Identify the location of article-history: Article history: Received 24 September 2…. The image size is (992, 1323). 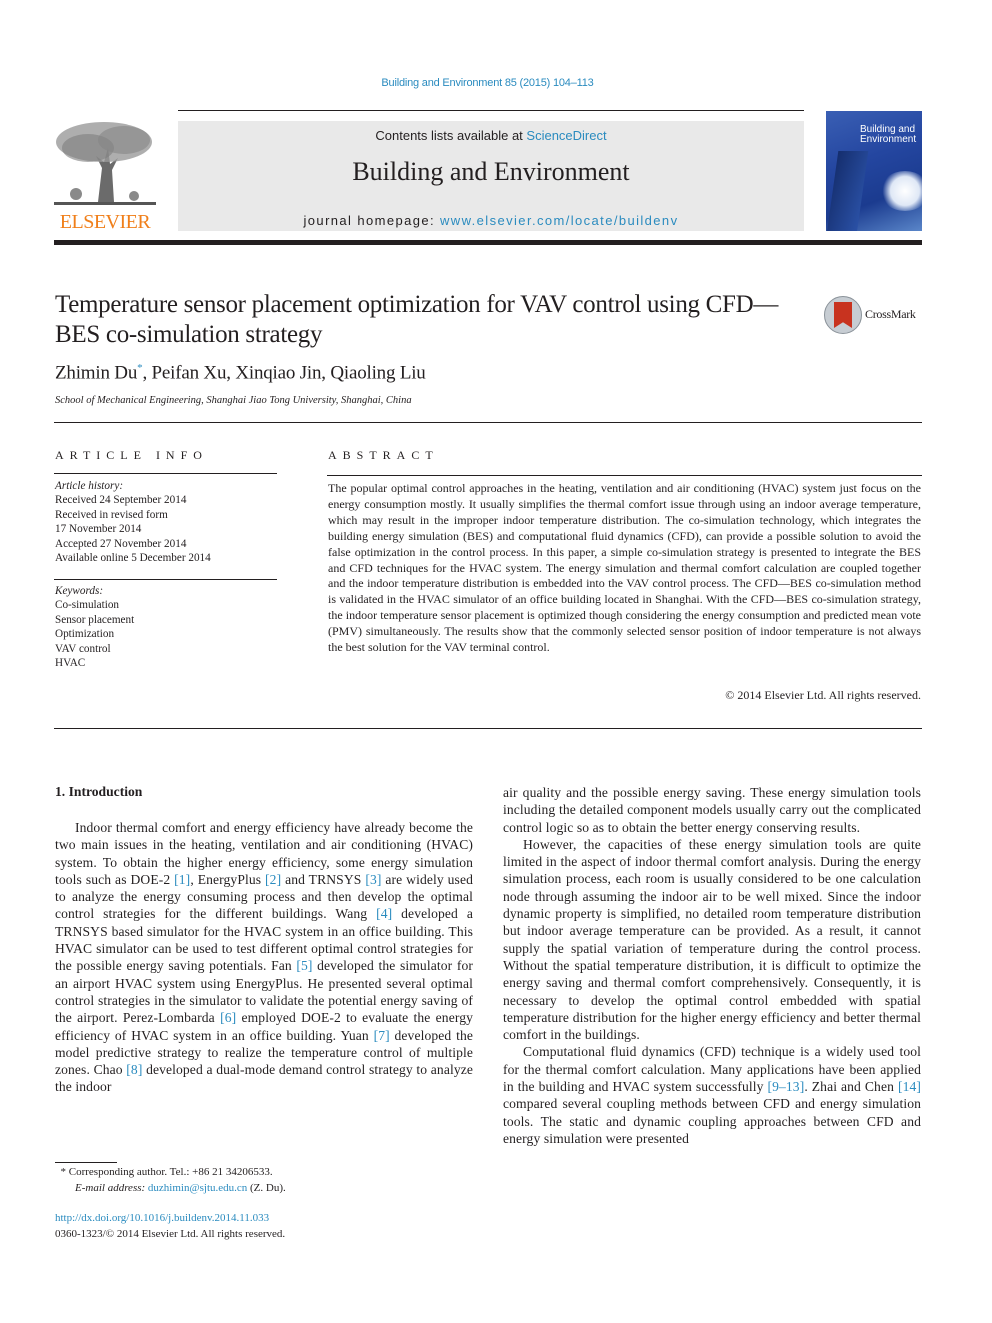
(133, 522).